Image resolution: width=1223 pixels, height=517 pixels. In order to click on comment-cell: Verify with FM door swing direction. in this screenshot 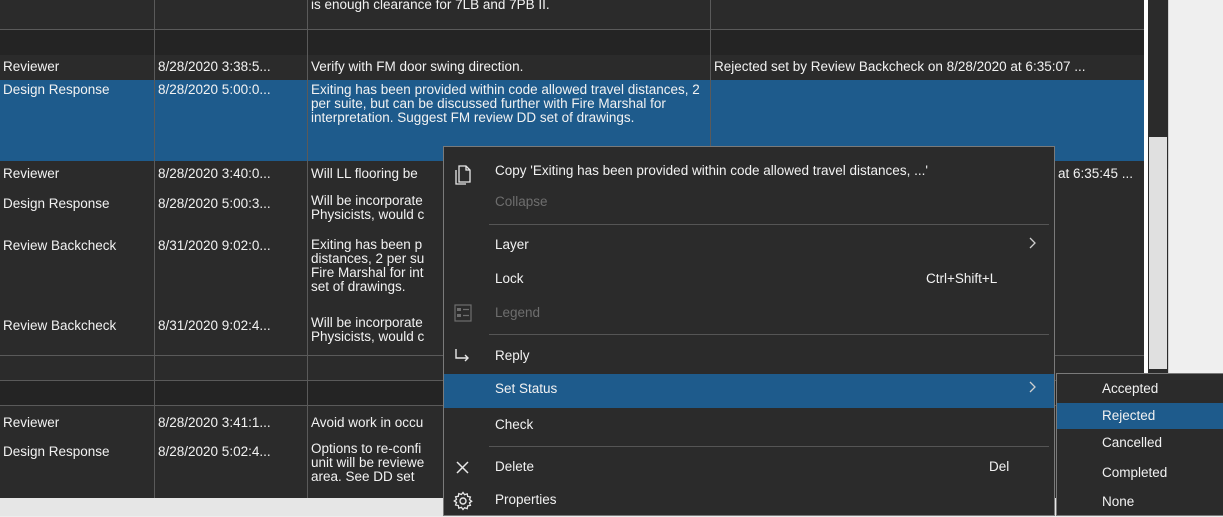, I will do `click(417, 66)`.